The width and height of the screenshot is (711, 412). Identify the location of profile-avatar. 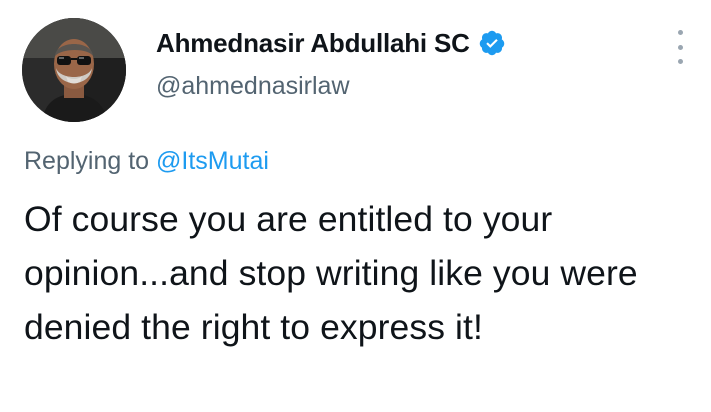
(74, 70).